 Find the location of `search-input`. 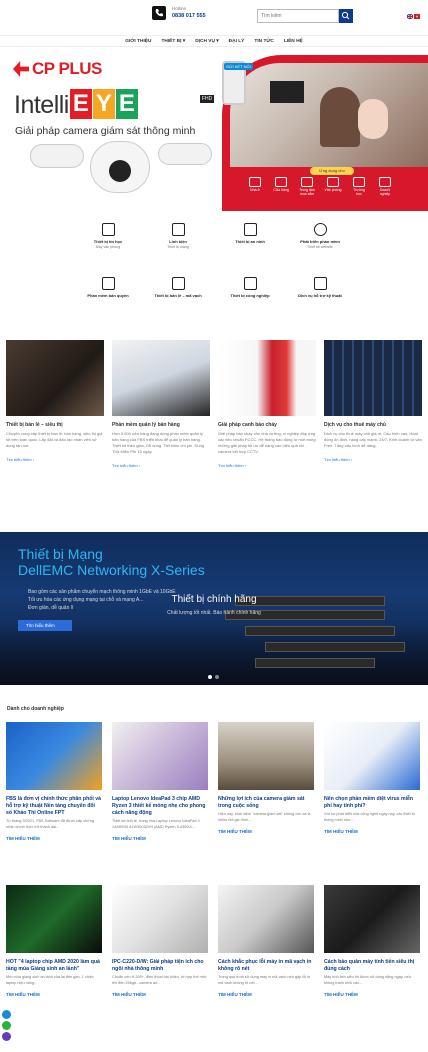

search-input is located at coordinates (298, 16).